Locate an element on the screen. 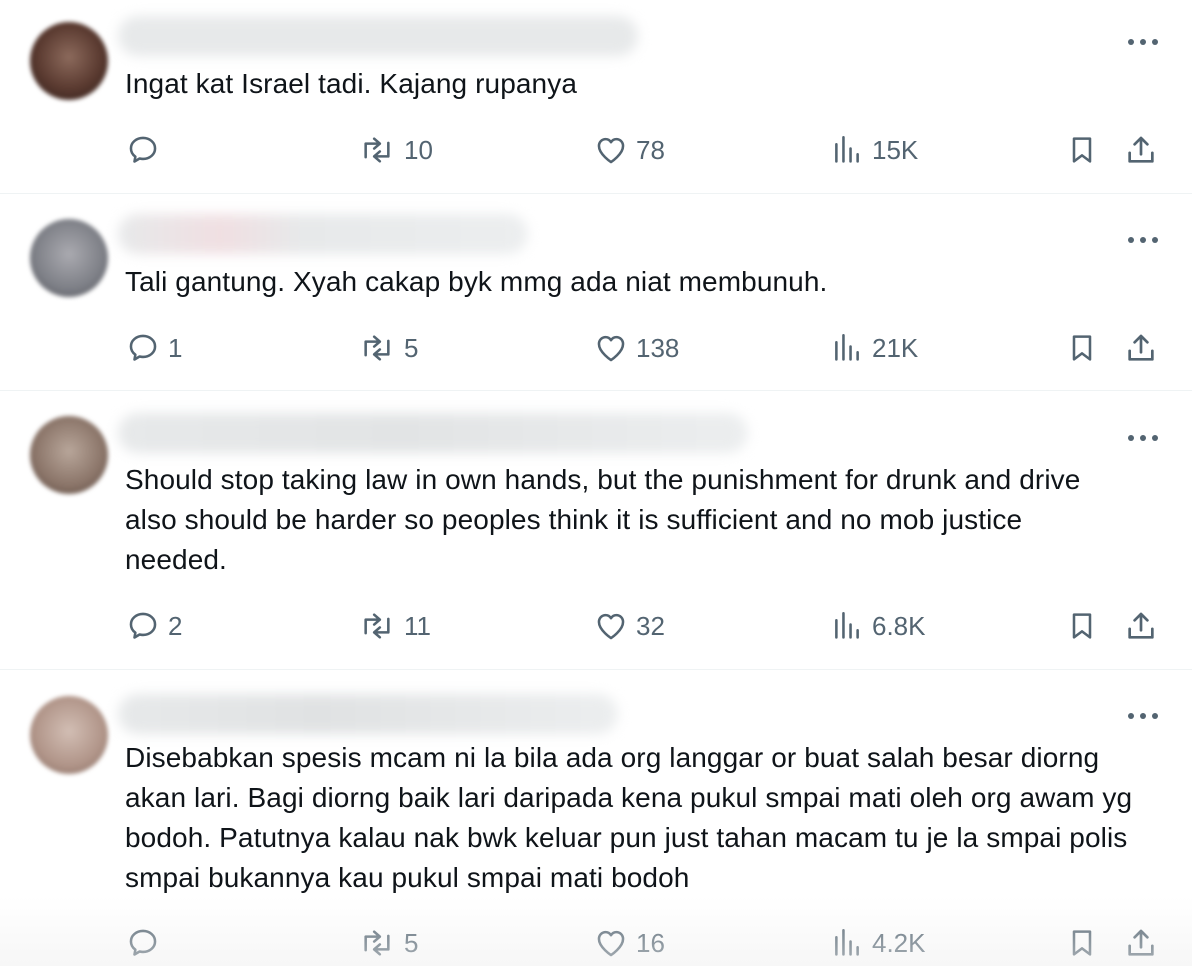 The height and width of the screenshot is (966, 1192). views-button: 6.8K is located at coordinates (878, 626).